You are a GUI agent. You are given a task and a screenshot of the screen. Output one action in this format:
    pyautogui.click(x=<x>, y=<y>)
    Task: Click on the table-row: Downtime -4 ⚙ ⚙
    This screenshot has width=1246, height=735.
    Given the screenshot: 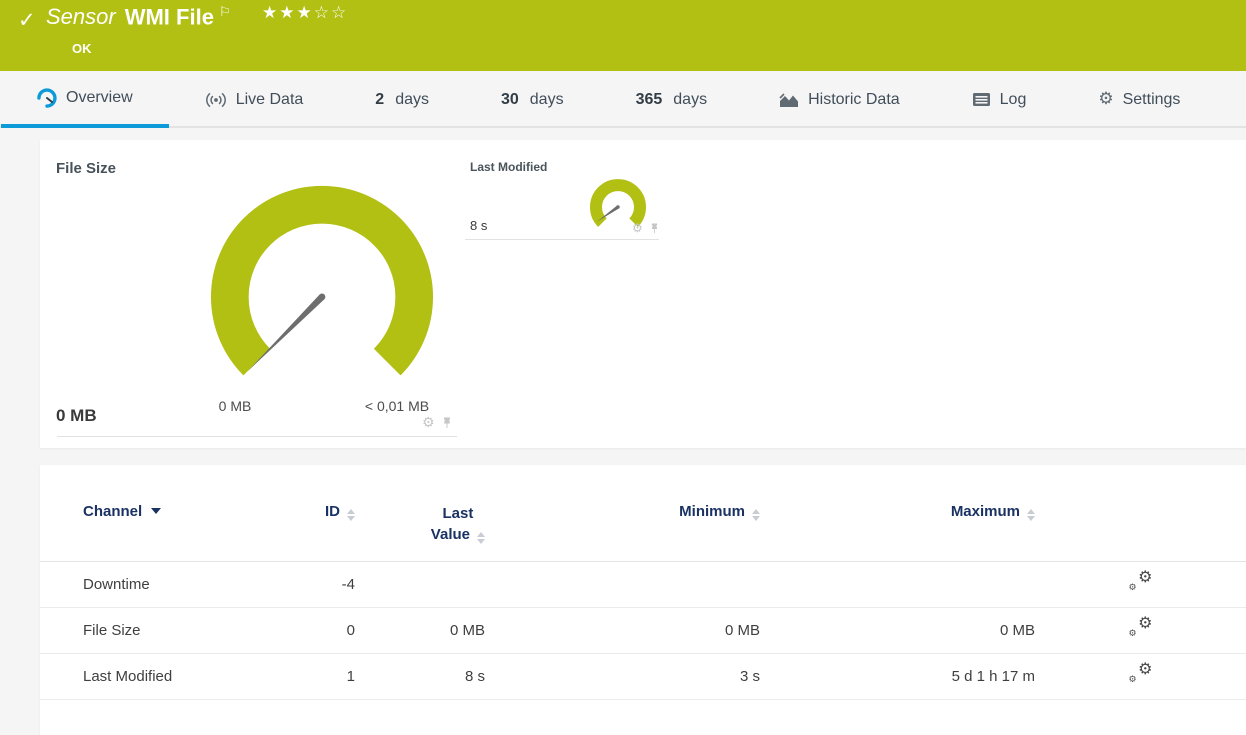 What is the action you would take?
    pyautogui.click(x=643, y=584)
    